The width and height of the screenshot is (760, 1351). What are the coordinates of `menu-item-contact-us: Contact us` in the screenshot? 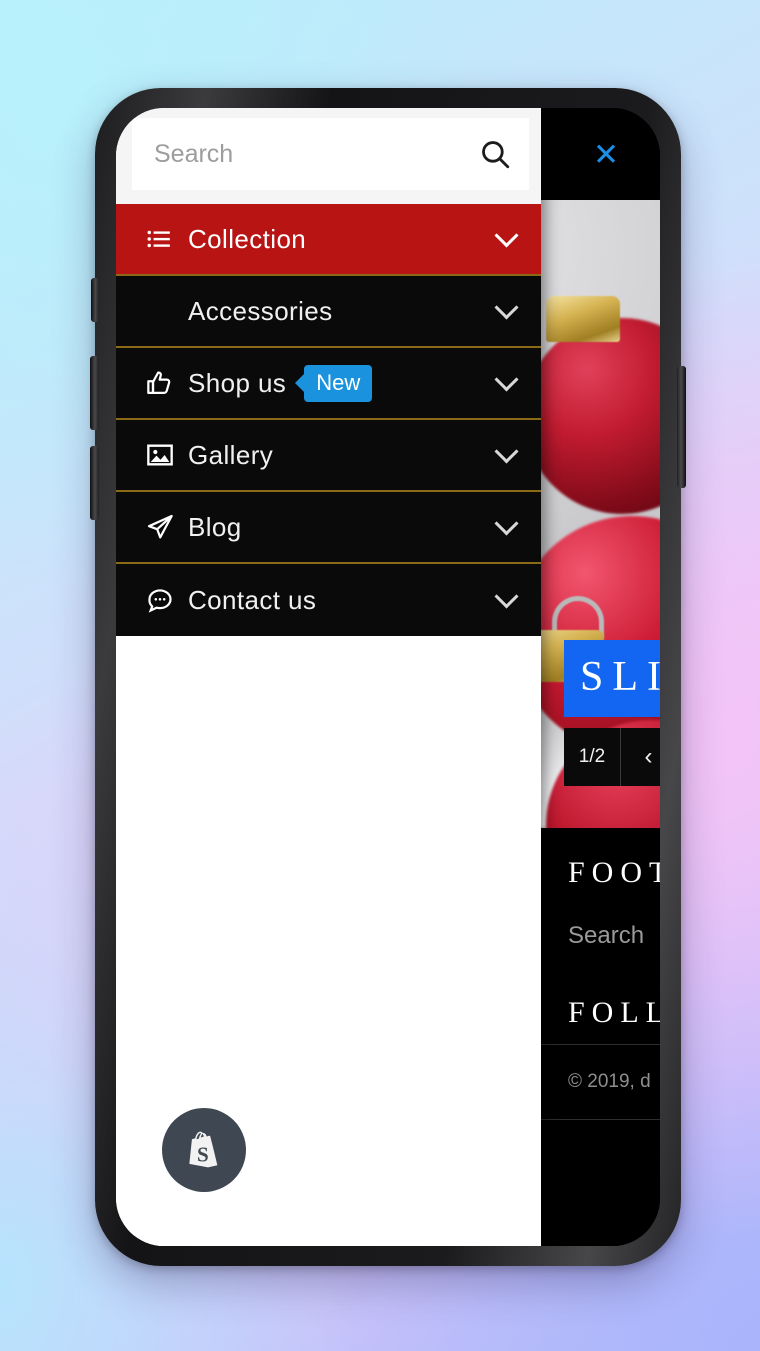 It's located at (328, 600).